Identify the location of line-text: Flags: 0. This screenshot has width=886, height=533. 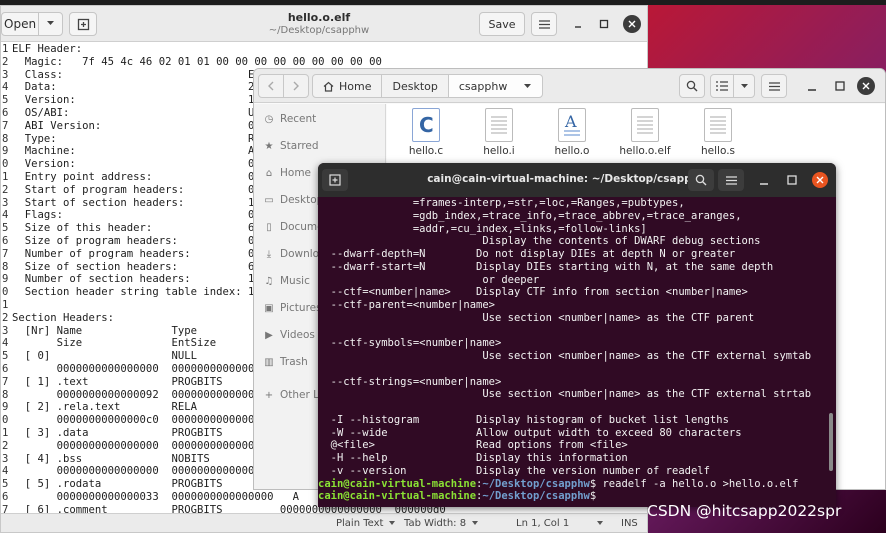
(133, 215).